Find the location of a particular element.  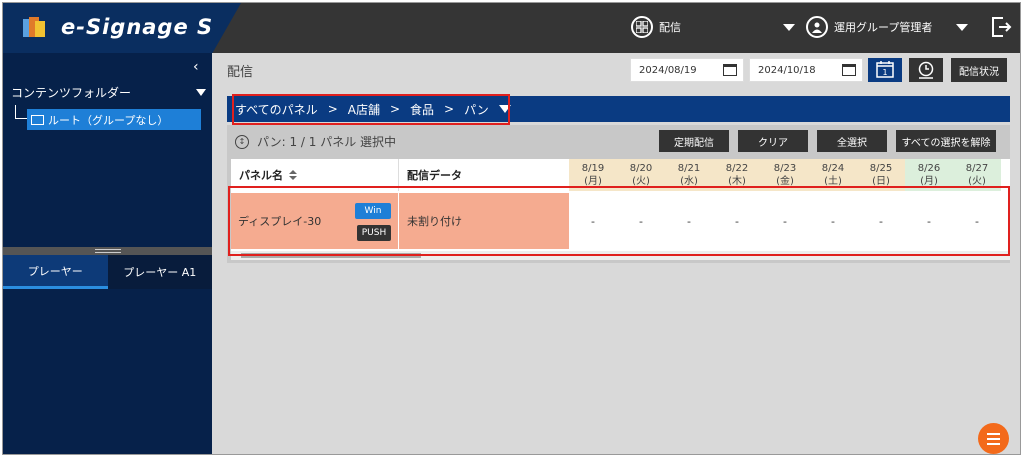

tab-player: プレーヤー is located at coordinates (55, 272).